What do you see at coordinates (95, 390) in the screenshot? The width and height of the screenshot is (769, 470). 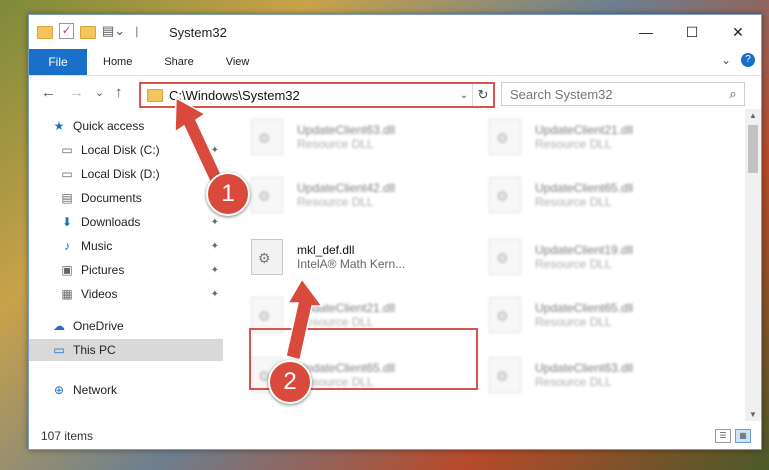 I see `sidebar-item-label: Network` at bounding box center [95, 390].